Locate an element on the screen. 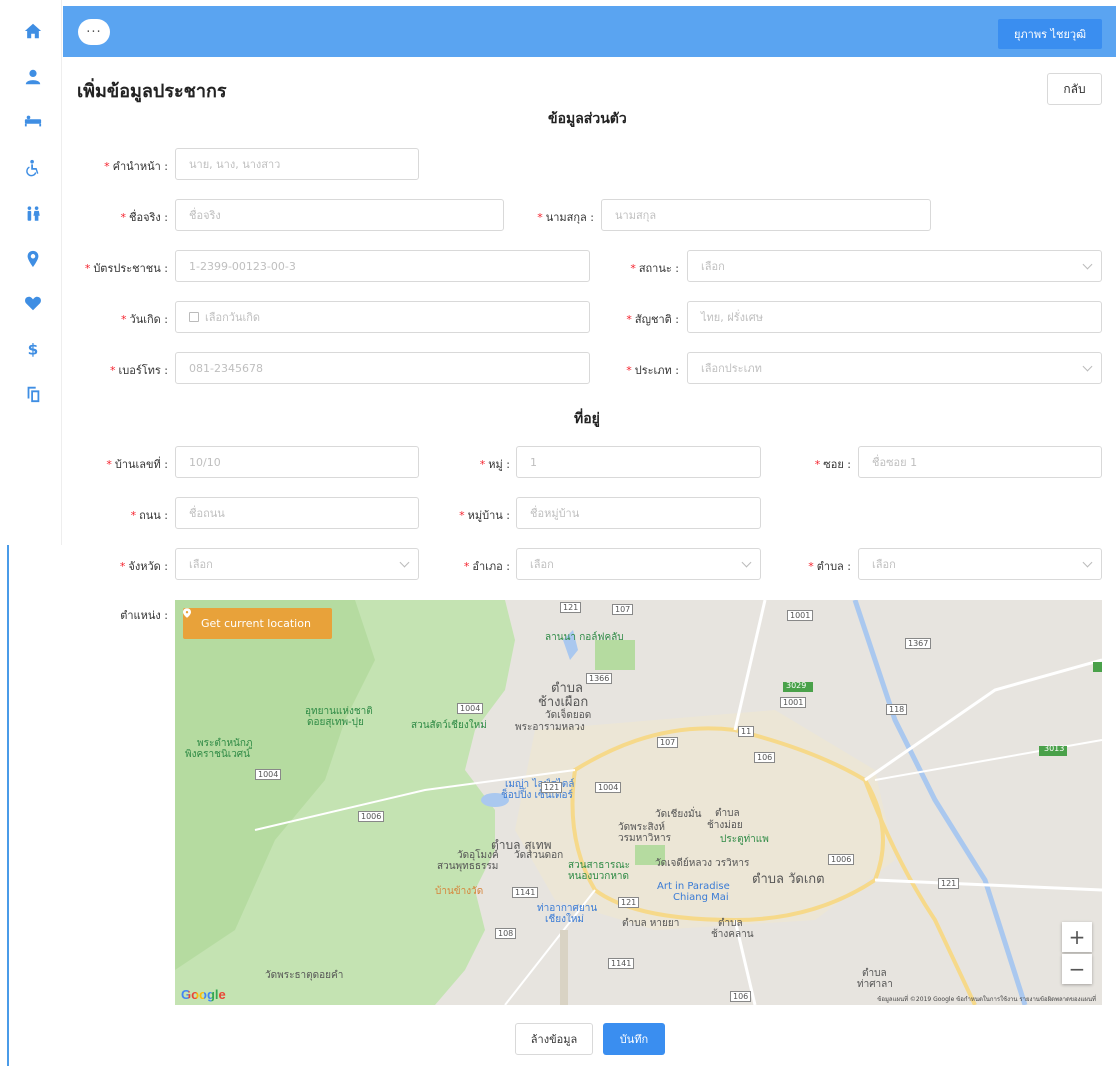 The image size is (1116, 1066). dollar-icon: $ is located at coordinates (33, 349).